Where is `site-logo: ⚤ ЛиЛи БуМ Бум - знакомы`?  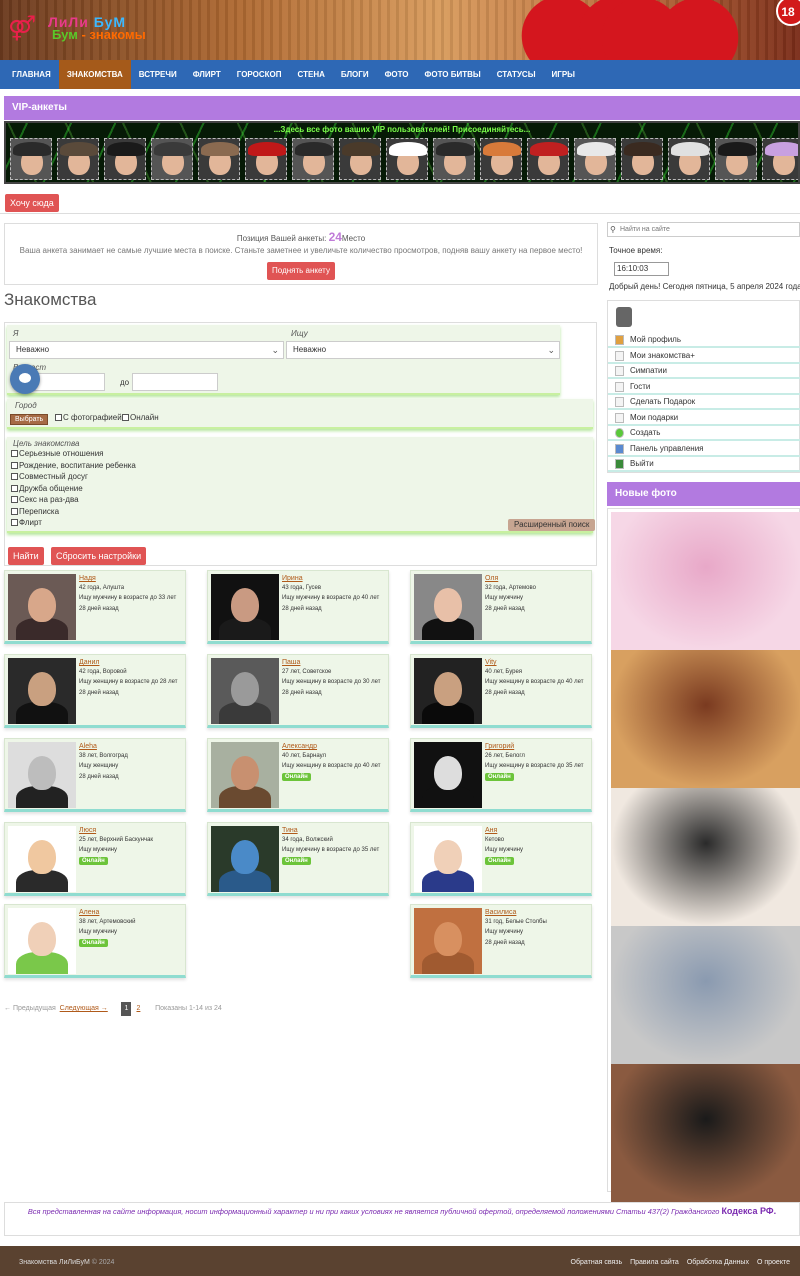 site-logo: ⚤ ЛиЛи БуМ Бум - знакомы is located at coordinates (93, 31).